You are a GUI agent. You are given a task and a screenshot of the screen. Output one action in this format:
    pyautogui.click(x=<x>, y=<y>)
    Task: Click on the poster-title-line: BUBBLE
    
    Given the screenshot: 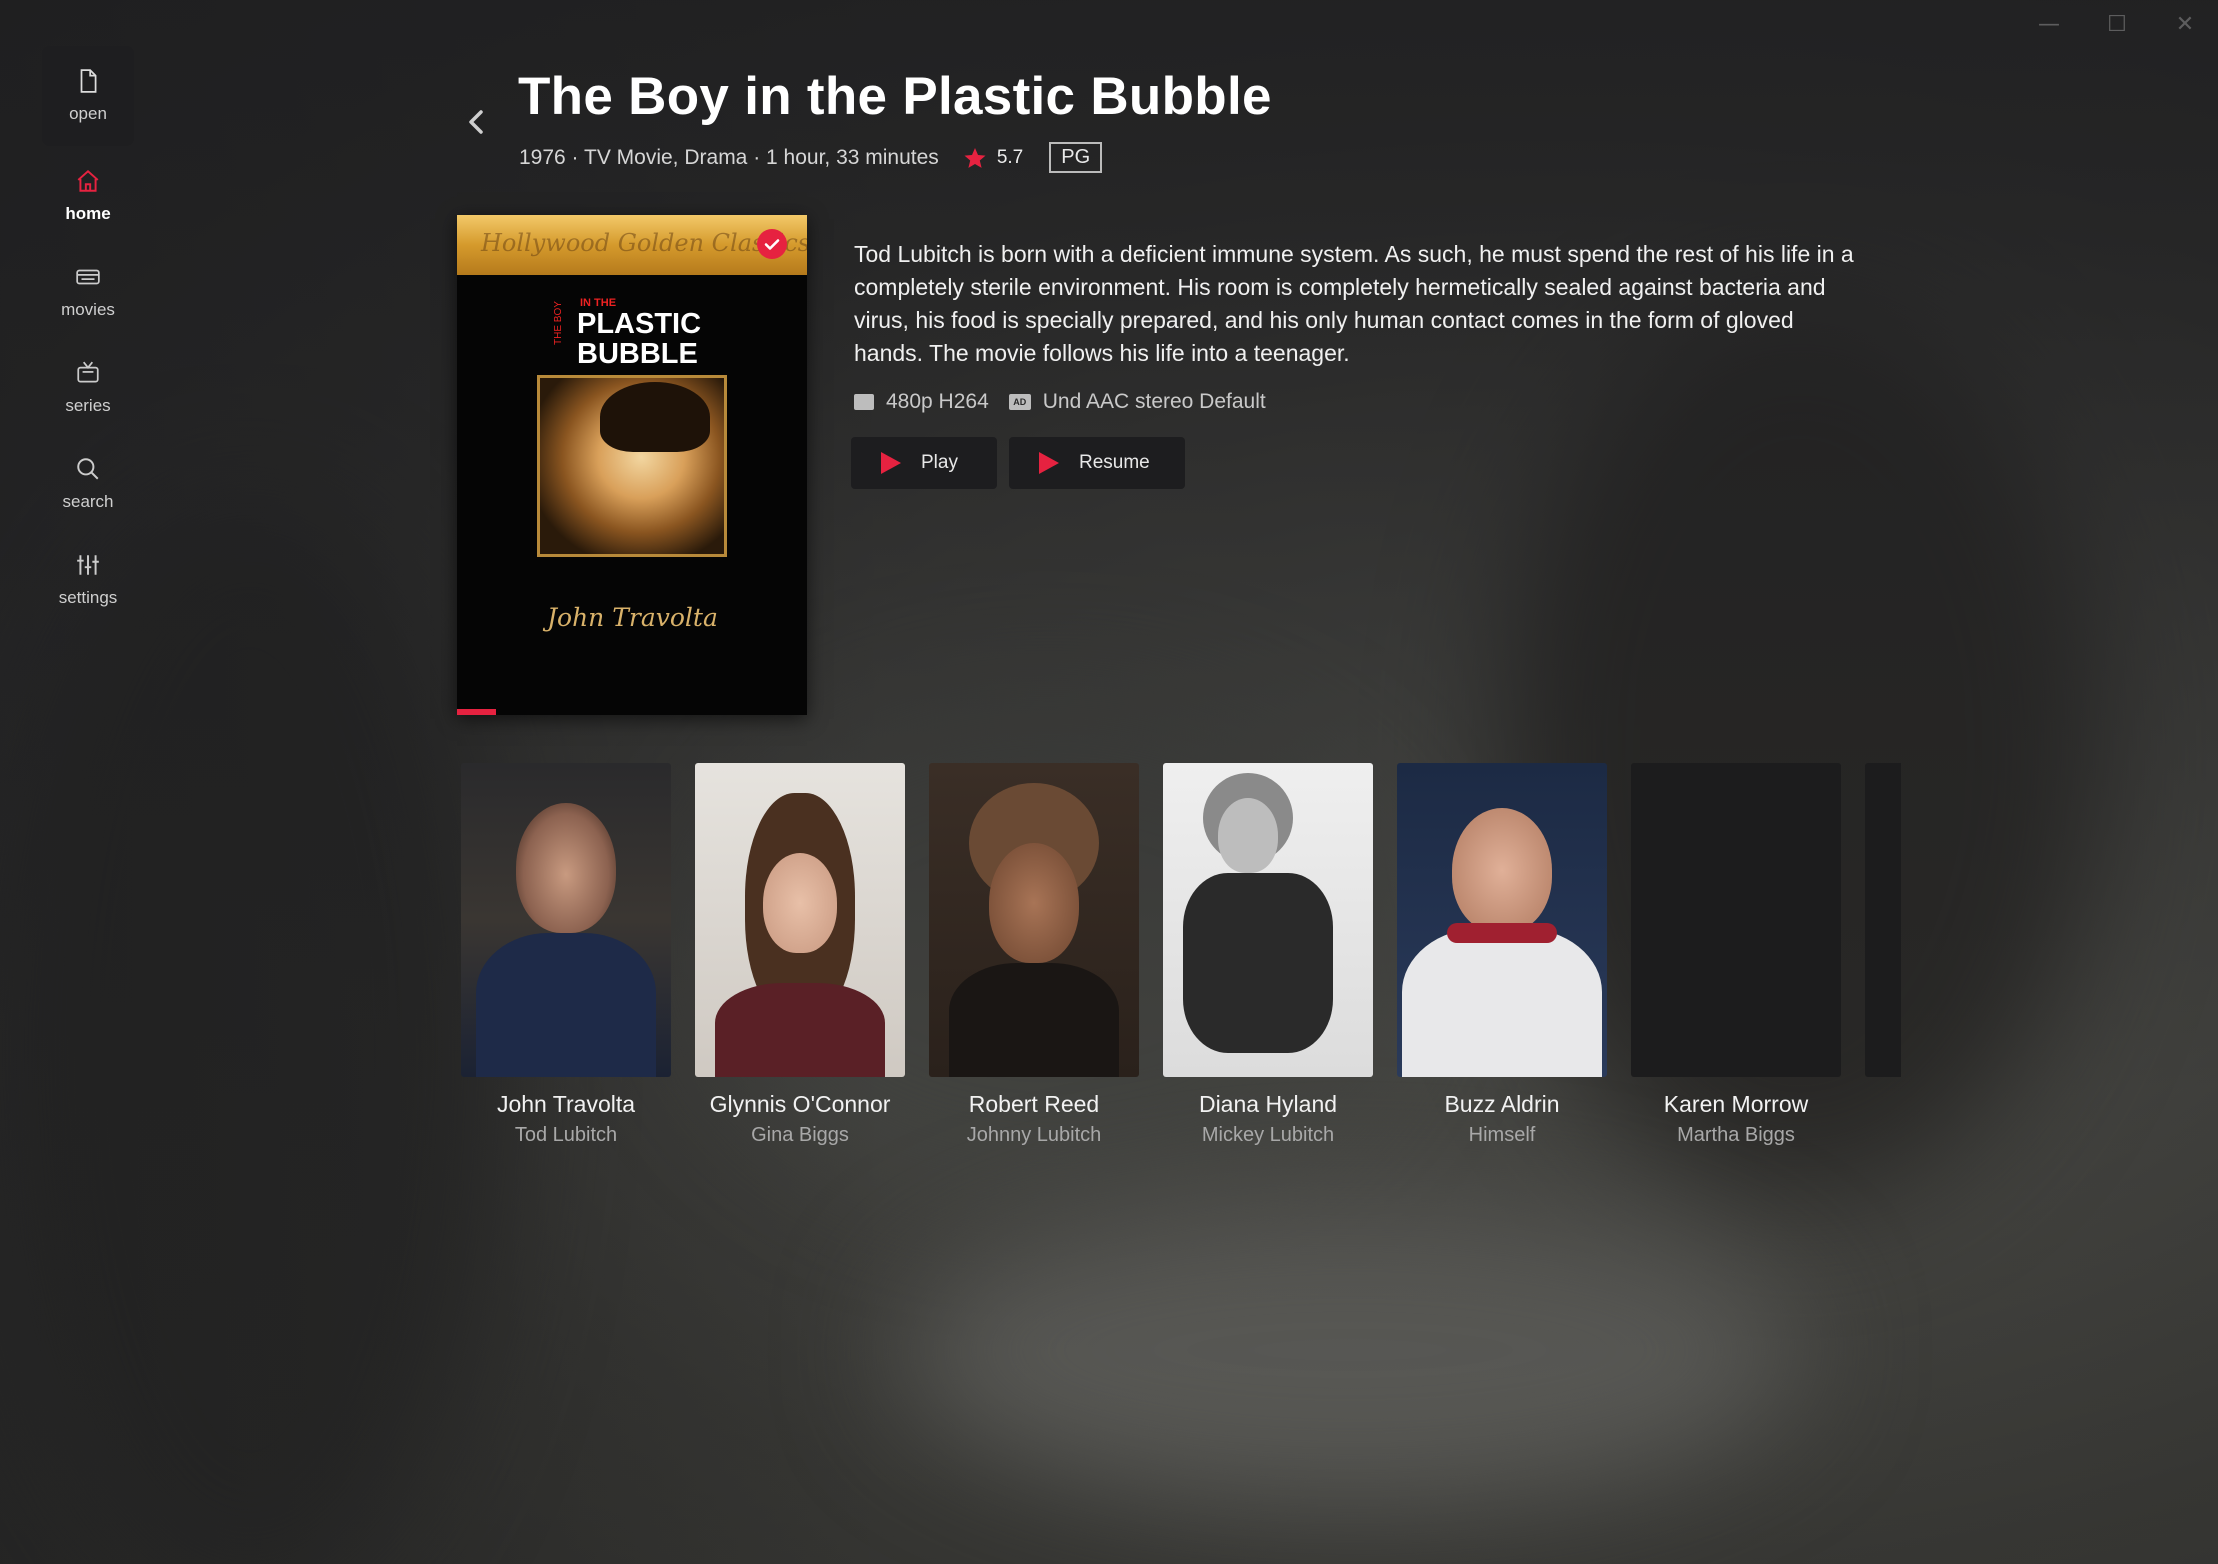 What is the action you would take?
    pyautogui.click(x=637, y=354)
    